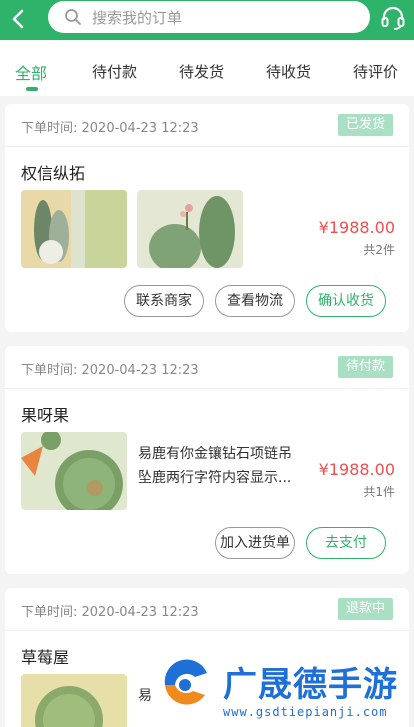 This screenshot has height=727, width=414. What do you see at coordinates (288, 71) in the screenshot?
I see `tab-pending-receipt: 待收货` at bounding box center [288, 71].